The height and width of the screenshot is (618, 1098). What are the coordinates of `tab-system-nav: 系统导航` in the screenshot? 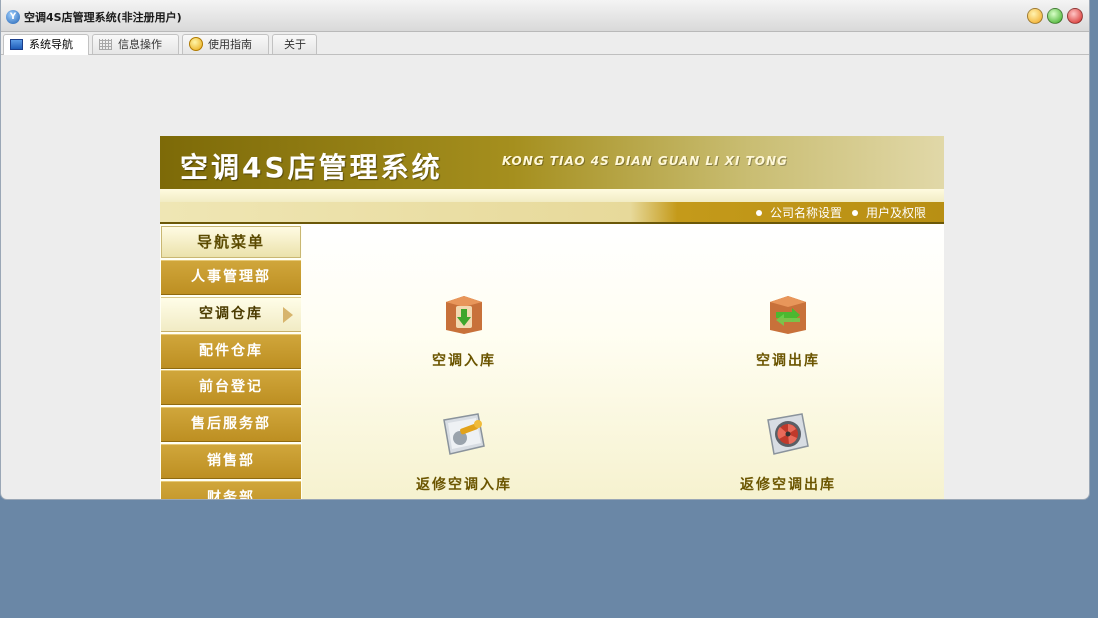 It's located at (46, 44).